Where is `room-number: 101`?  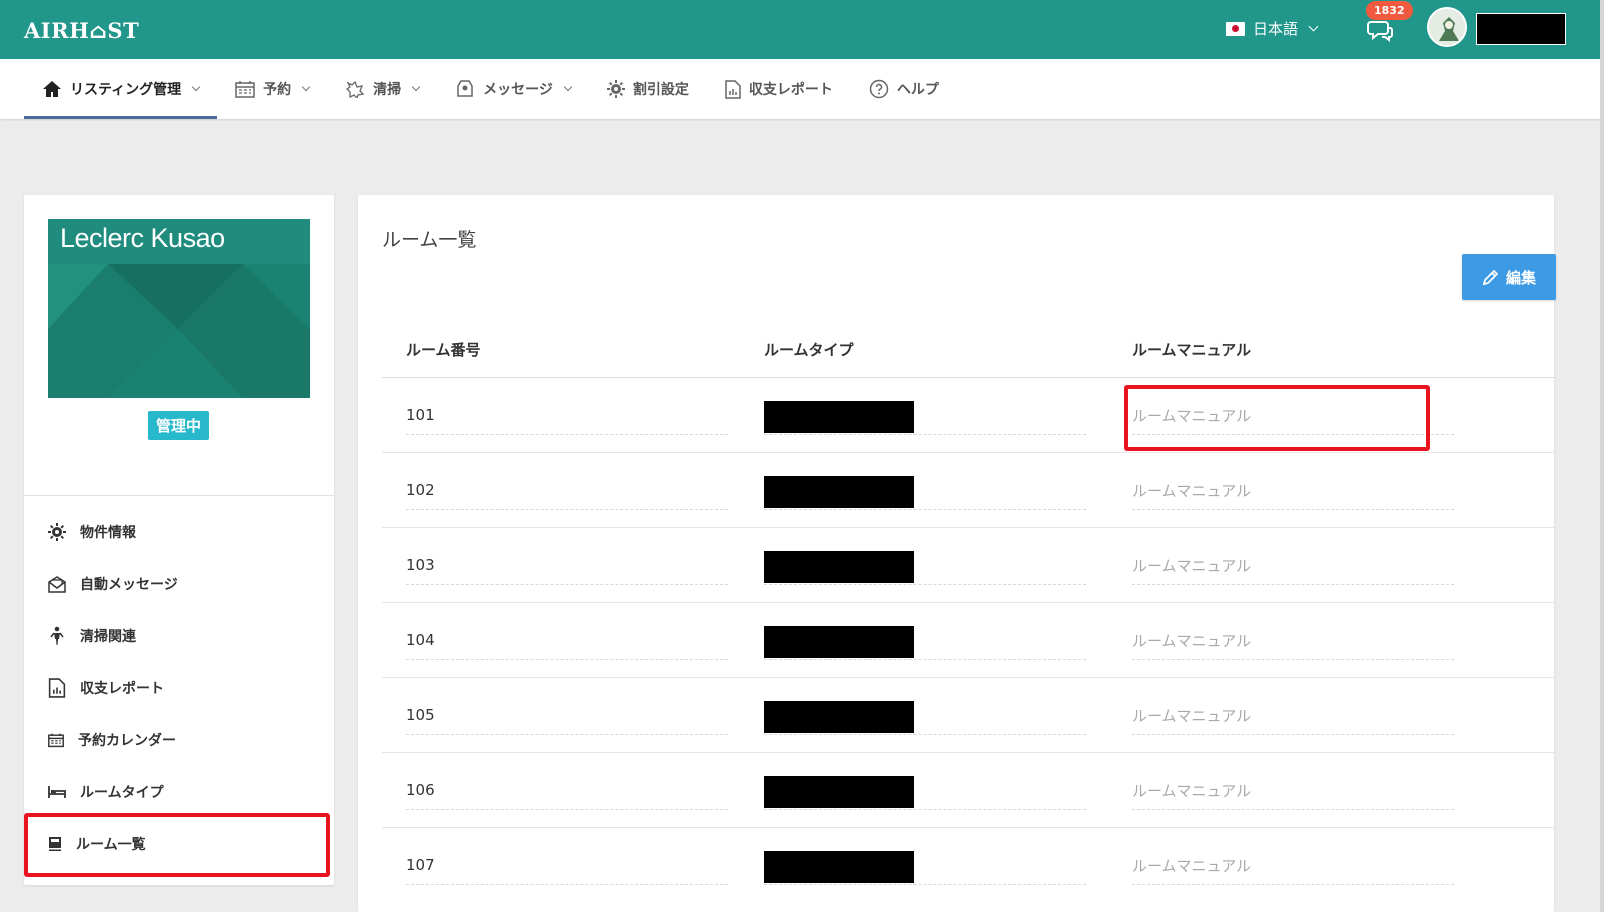 room-number: 101 is located at coordinates (420, 415).